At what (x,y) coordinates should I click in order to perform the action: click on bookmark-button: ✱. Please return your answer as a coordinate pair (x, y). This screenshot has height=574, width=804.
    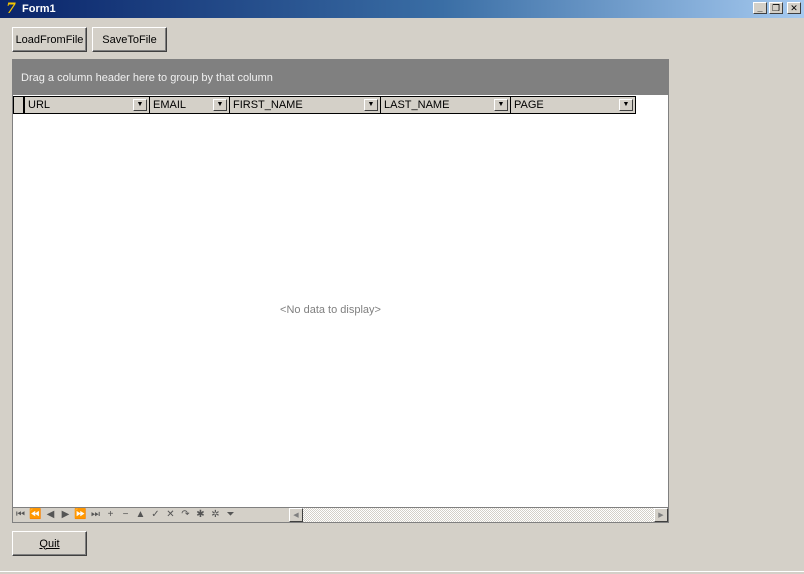
    Looking at the image, I should click on (200, 515).